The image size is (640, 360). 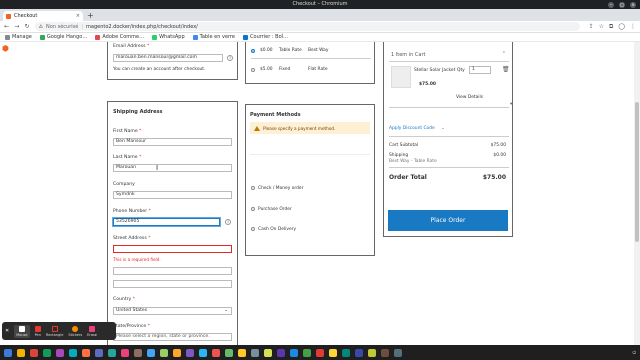 I want to click on apply-discount-link: Apply Discount Code, so click(x=412, y=128).